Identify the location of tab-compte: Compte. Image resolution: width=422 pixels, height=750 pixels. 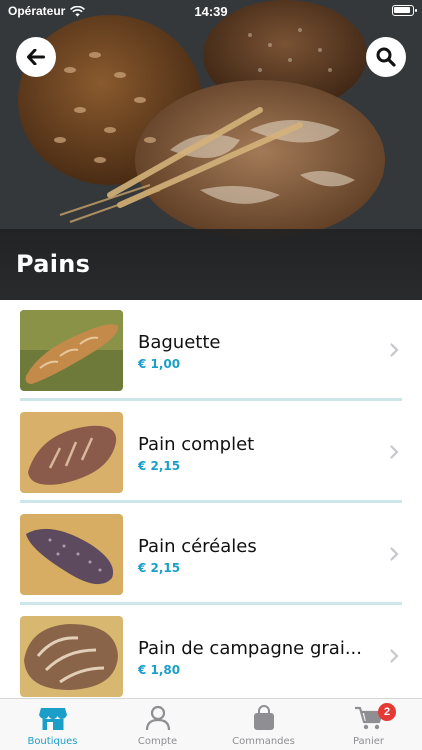
(157, 724).